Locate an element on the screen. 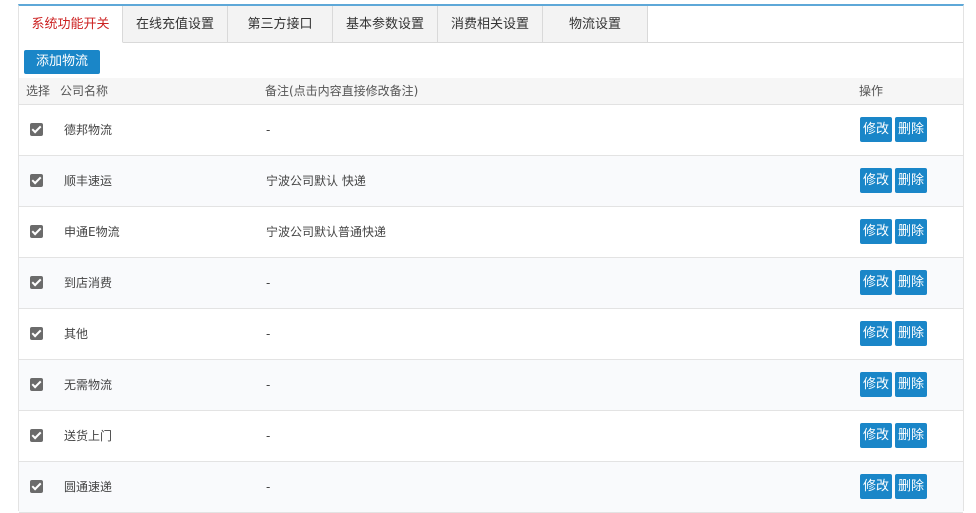  header-note: 备注(点击内容直接修改备注) is located at coordinates (342, 91).